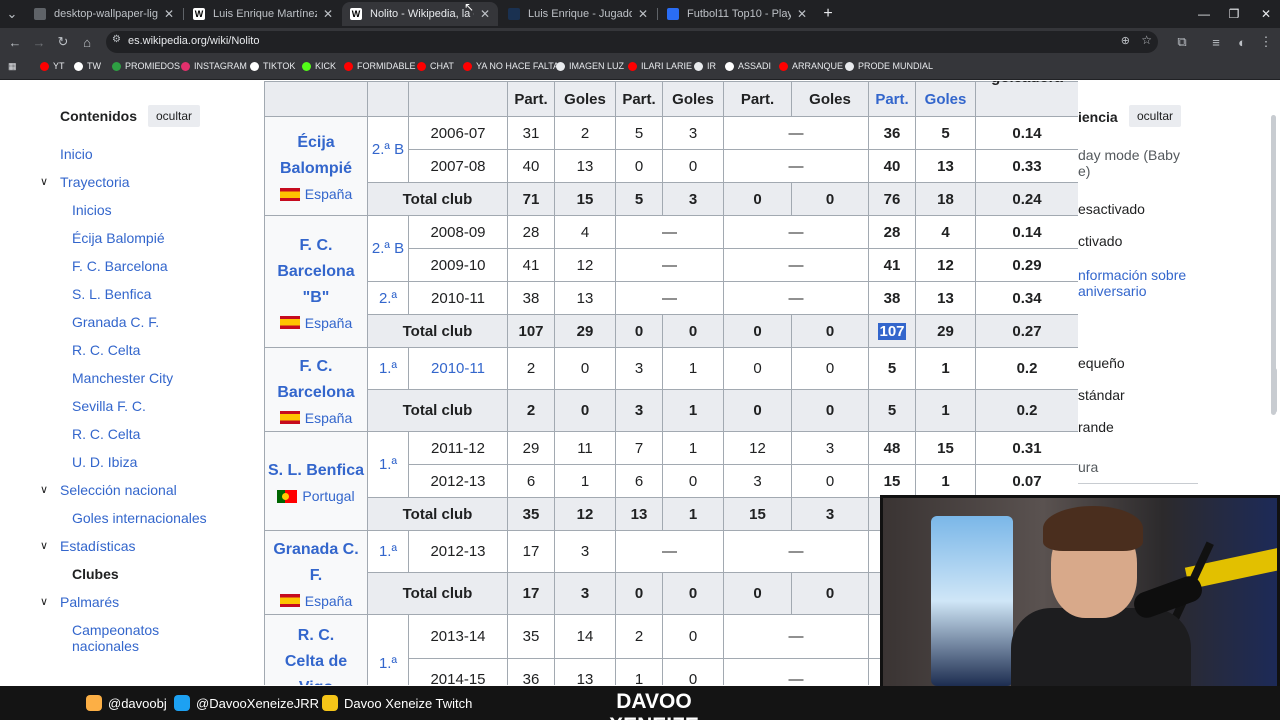  What do you see at coordinates (1265, 14) in the screenshot?
I see `close-window-icon: ✕` at bounding box center [1265, 14].